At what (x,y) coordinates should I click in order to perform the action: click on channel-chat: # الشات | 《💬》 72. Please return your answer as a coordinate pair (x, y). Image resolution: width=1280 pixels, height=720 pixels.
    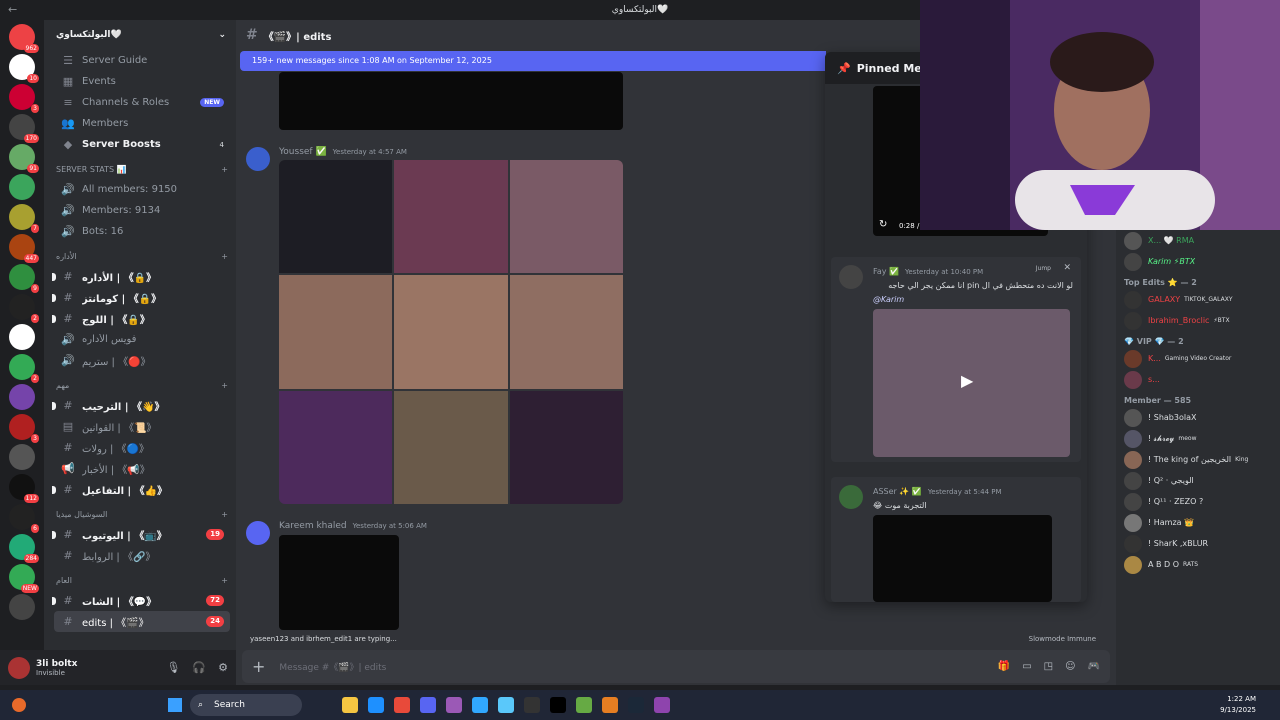
    Looking at the image, I should click on (141, 600).